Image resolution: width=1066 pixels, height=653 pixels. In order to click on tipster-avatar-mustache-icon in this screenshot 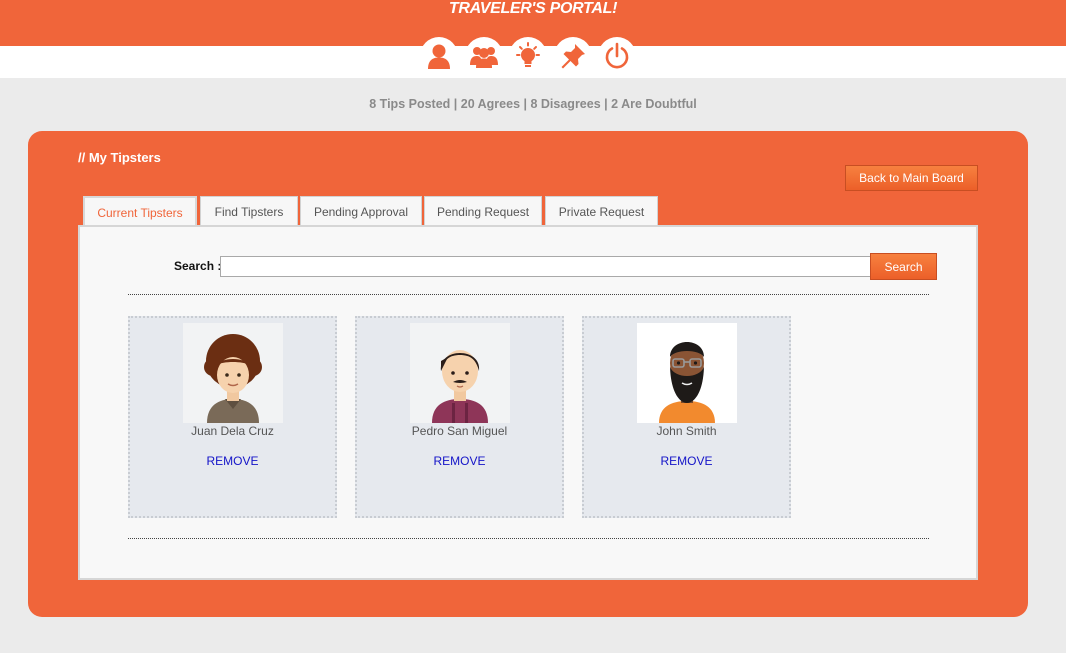, I will do `click(460, 373)`.